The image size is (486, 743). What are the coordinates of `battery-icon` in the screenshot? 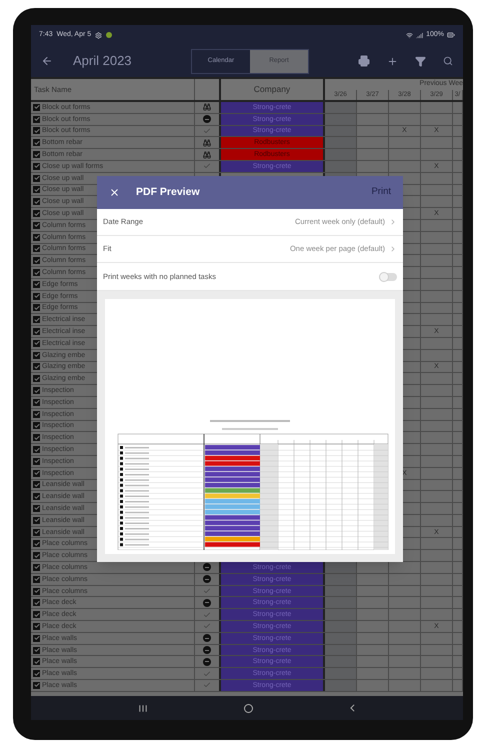 It's located at (451, 35).